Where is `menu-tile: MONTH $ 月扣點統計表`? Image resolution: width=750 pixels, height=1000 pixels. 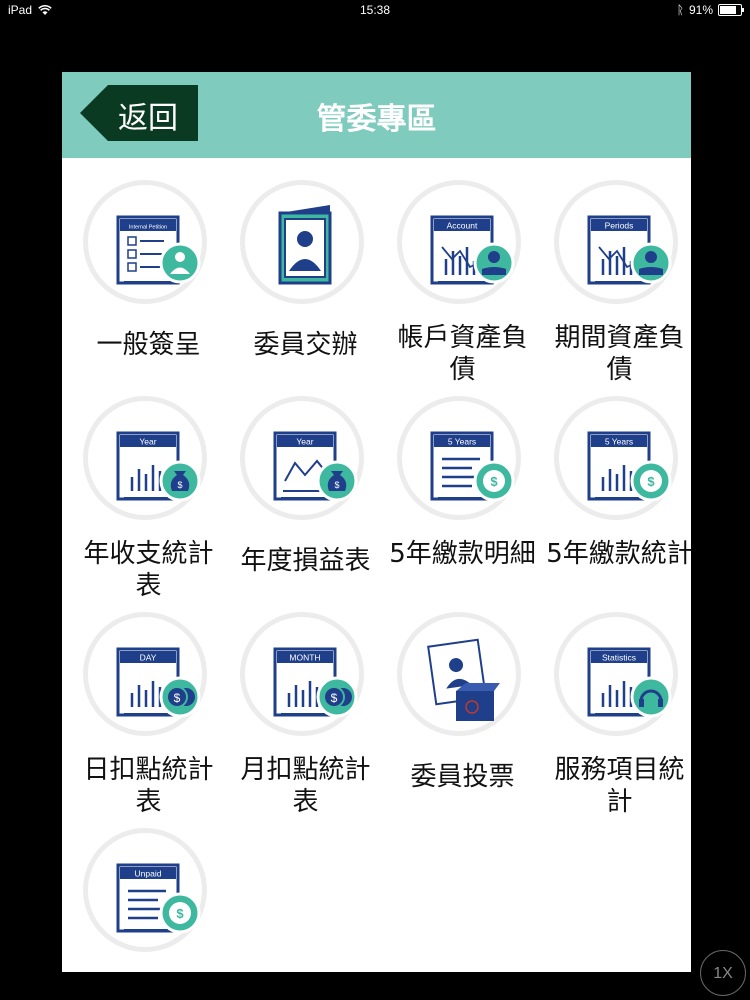
menu-tile: MONTH $ 月扣點統計表 is located at coordinates (305, 712).